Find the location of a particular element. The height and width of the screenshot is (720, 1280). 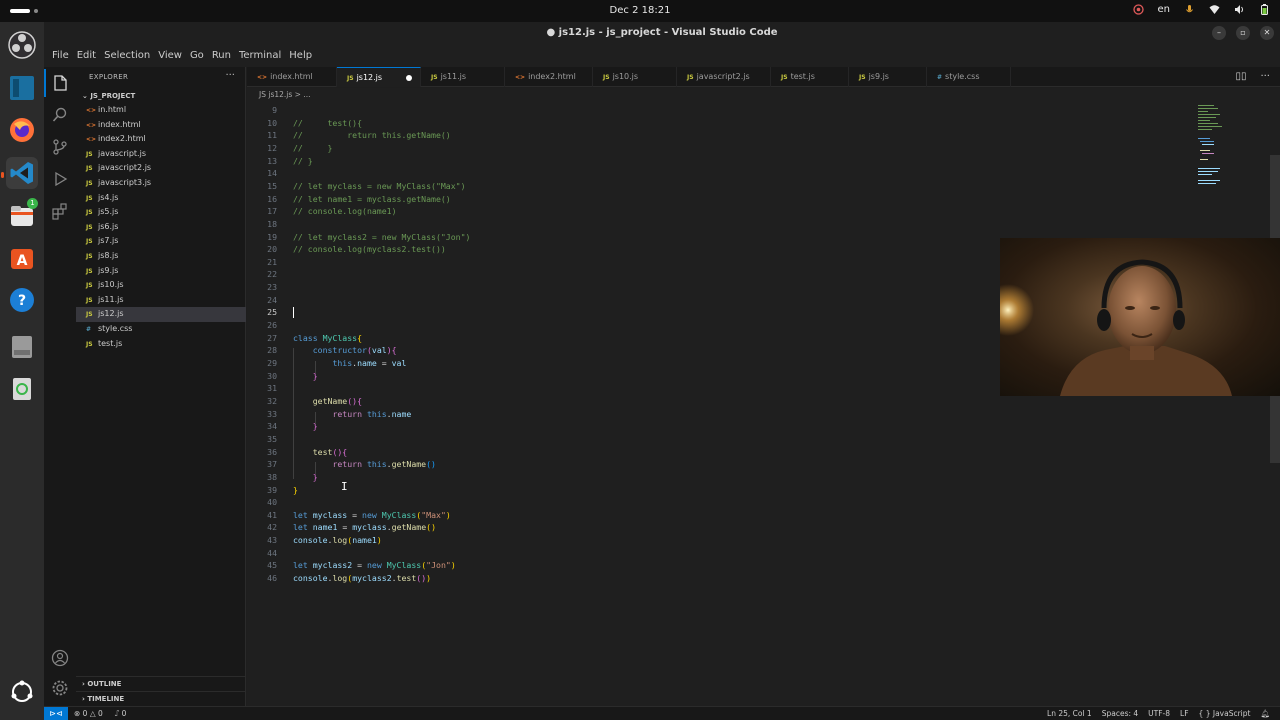

code-line: // let name1 = myclass.getName() is located at coordinates (743, 199).